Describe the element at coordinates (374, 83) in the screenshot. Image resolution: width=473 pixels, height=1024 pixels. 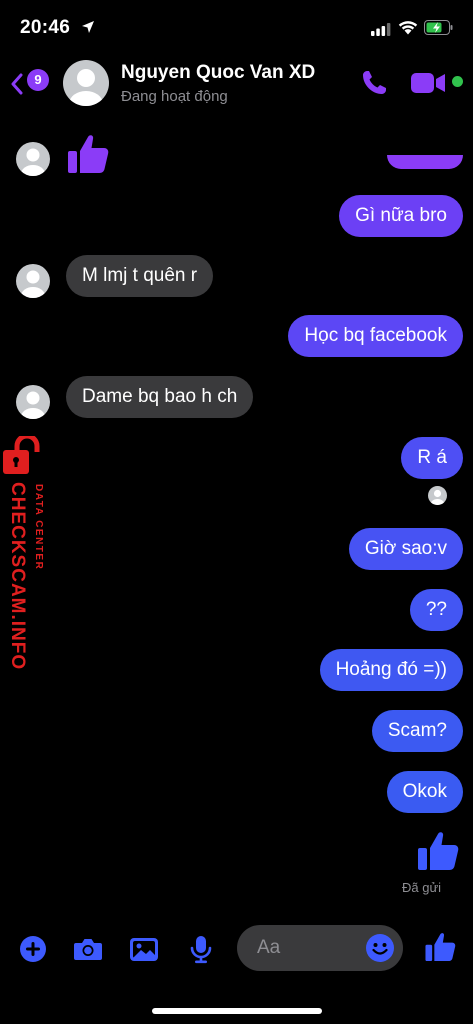
I see `phone-icon` at that location.